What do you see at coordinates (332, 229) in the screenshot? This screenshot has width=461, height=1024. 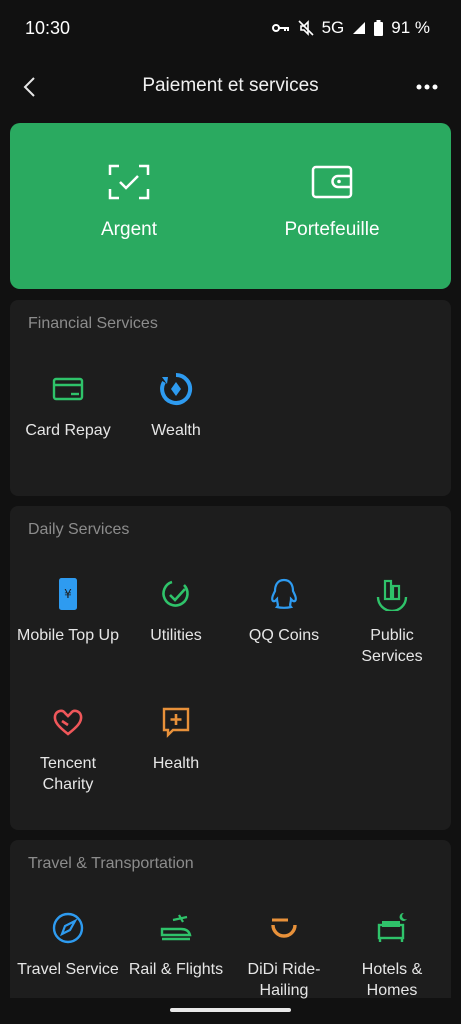 I see `wallet-label: Portefeuille` at bounding box center [332, 229].